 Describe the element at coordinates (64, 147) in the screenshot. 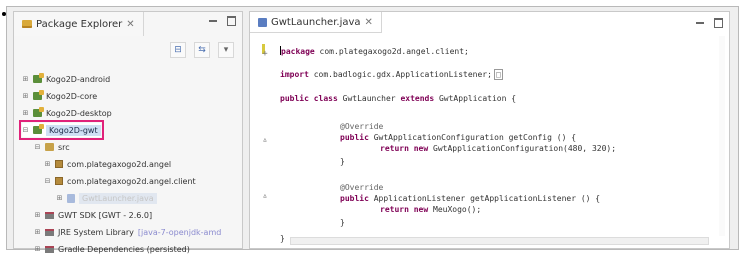

I see `tree-item-label: src` at that location.